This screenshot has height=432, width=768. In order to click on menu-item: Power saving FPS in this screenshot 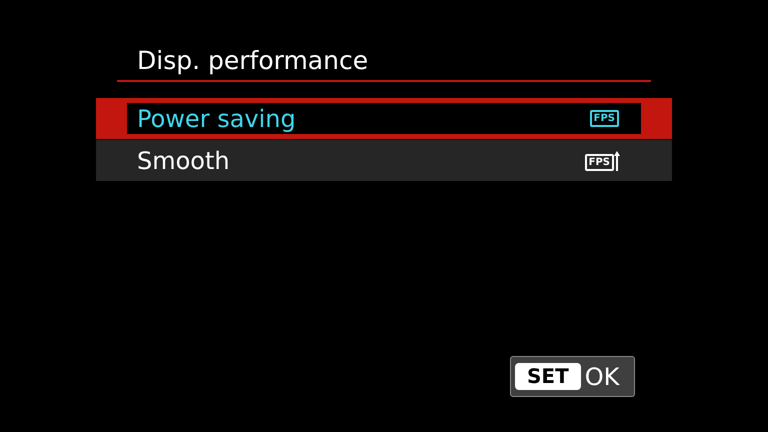, I will do `click(384, 118)`.